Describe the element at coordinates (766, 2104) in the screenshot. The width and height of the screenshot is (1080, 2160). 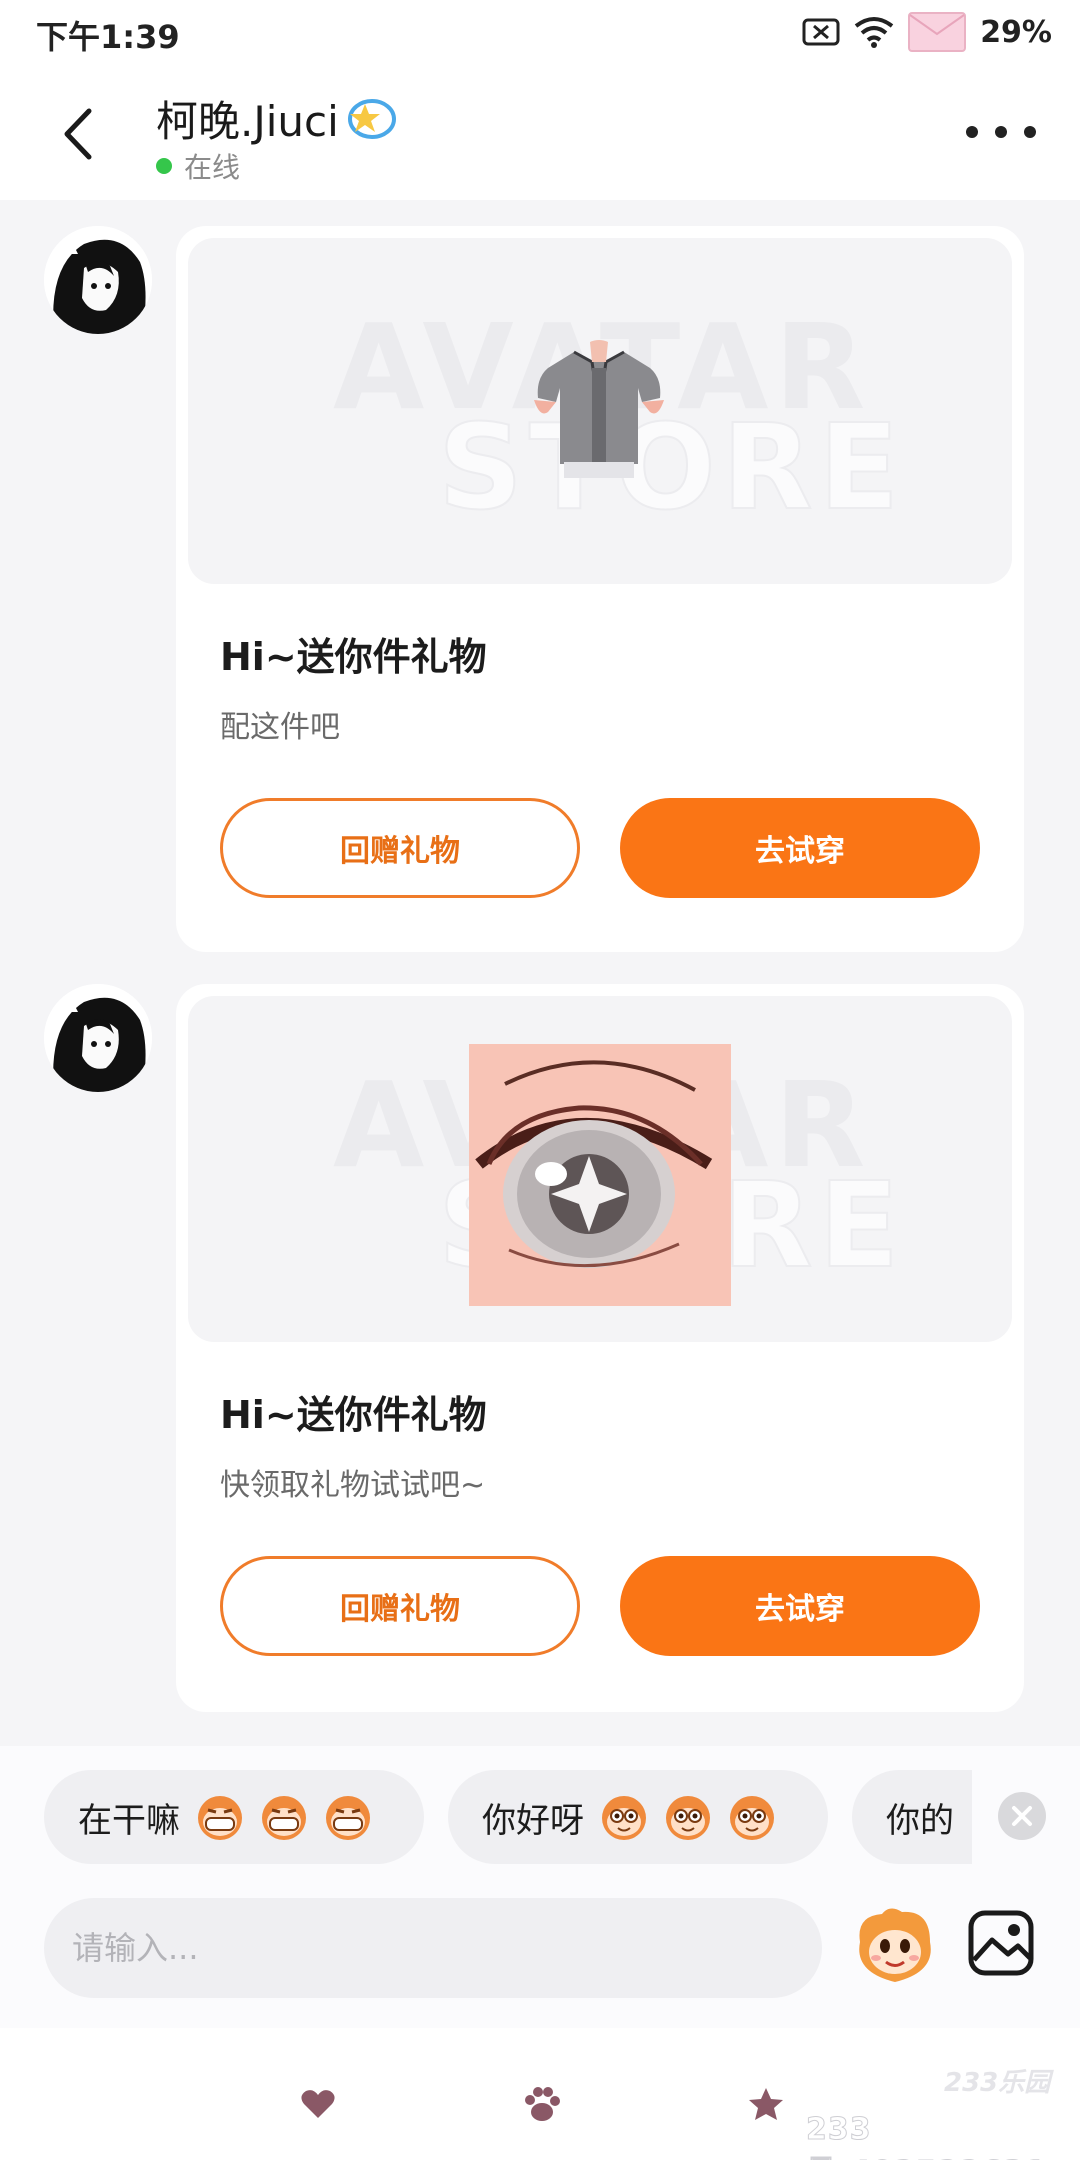
I see `star-icon` at that location.